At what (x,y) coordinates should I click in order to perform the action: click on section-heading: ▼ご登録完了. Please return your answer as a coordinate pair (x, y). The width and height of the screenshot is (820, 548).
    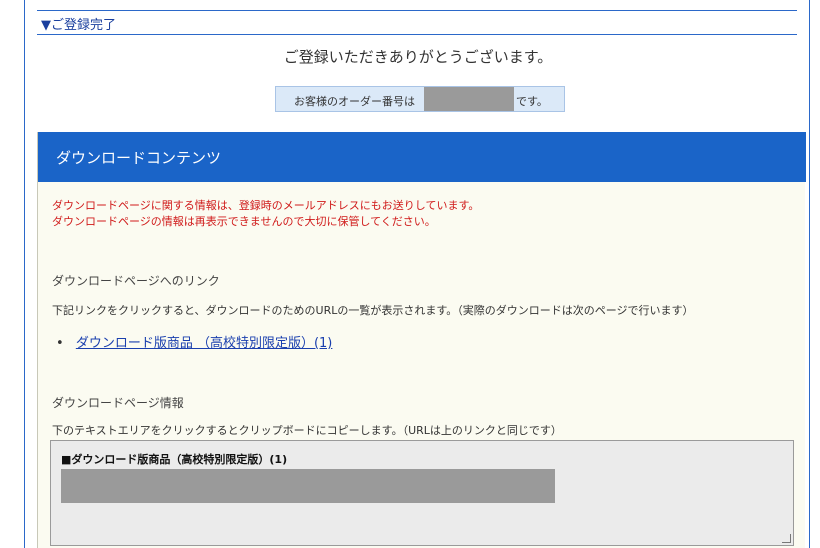
    Looking at the image, I should click on (417, 22).